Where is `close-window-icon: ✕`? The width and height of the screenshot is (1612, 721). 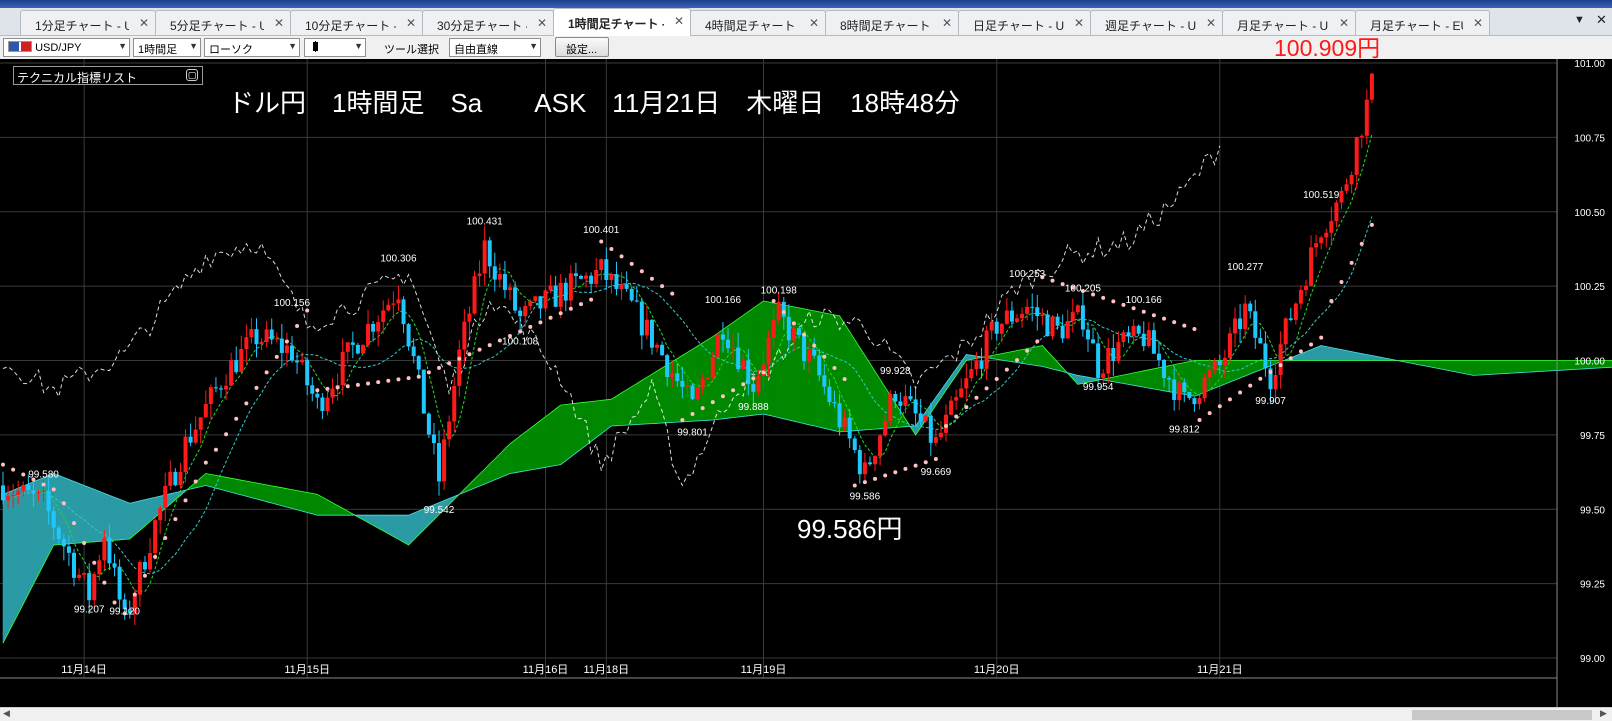 close-window-icon: ✕ is located at coordinates (1601, 20).